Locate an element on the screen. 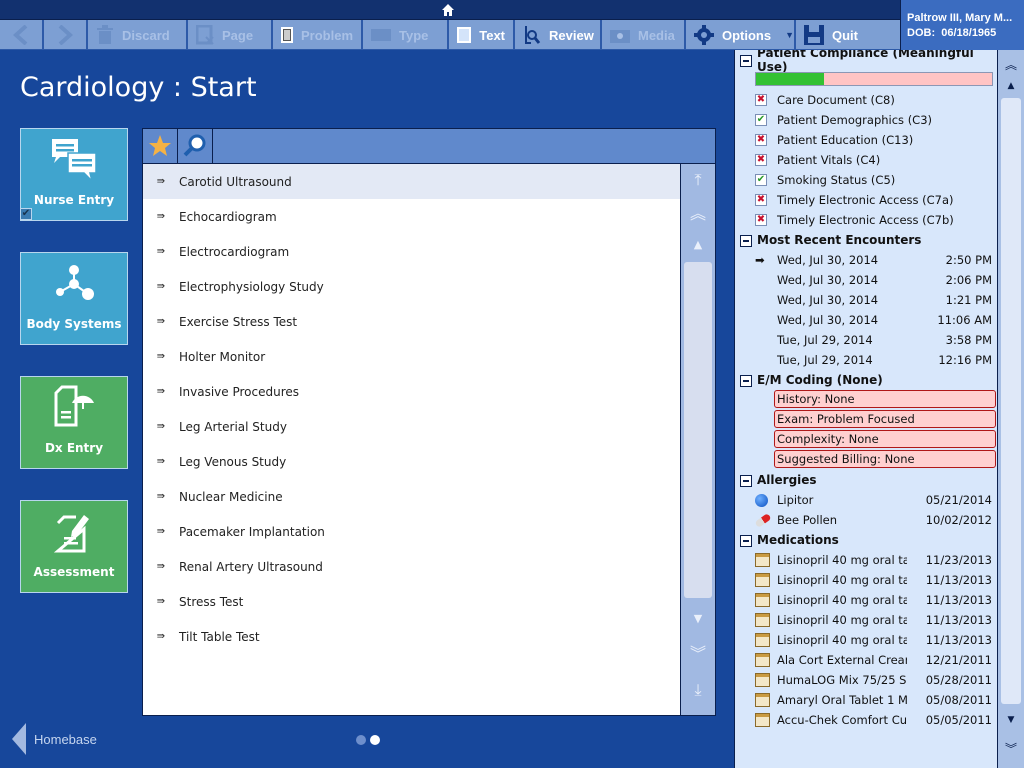 The width and height of the screenshot is (1024, 768). list-scrollbar: ⤒ ︽ ▲ ▼ ︾ ⤓ is located at coordinates (698, 439).